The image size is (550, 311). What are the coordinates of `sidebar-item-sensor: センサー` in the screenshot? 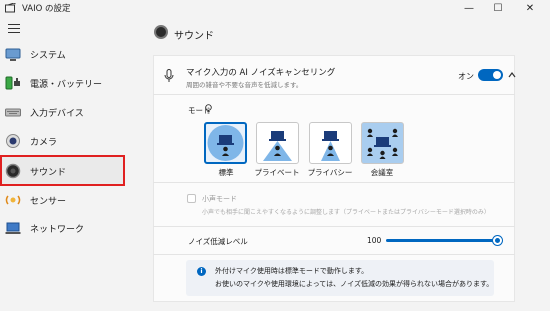 It's located at (62, 200).